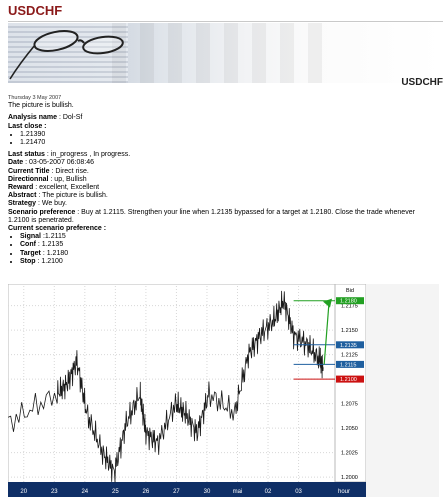 Image resolution: width=443 pixels, height=502 pixels. I want to click on target-label: Target, so click(30, 253).